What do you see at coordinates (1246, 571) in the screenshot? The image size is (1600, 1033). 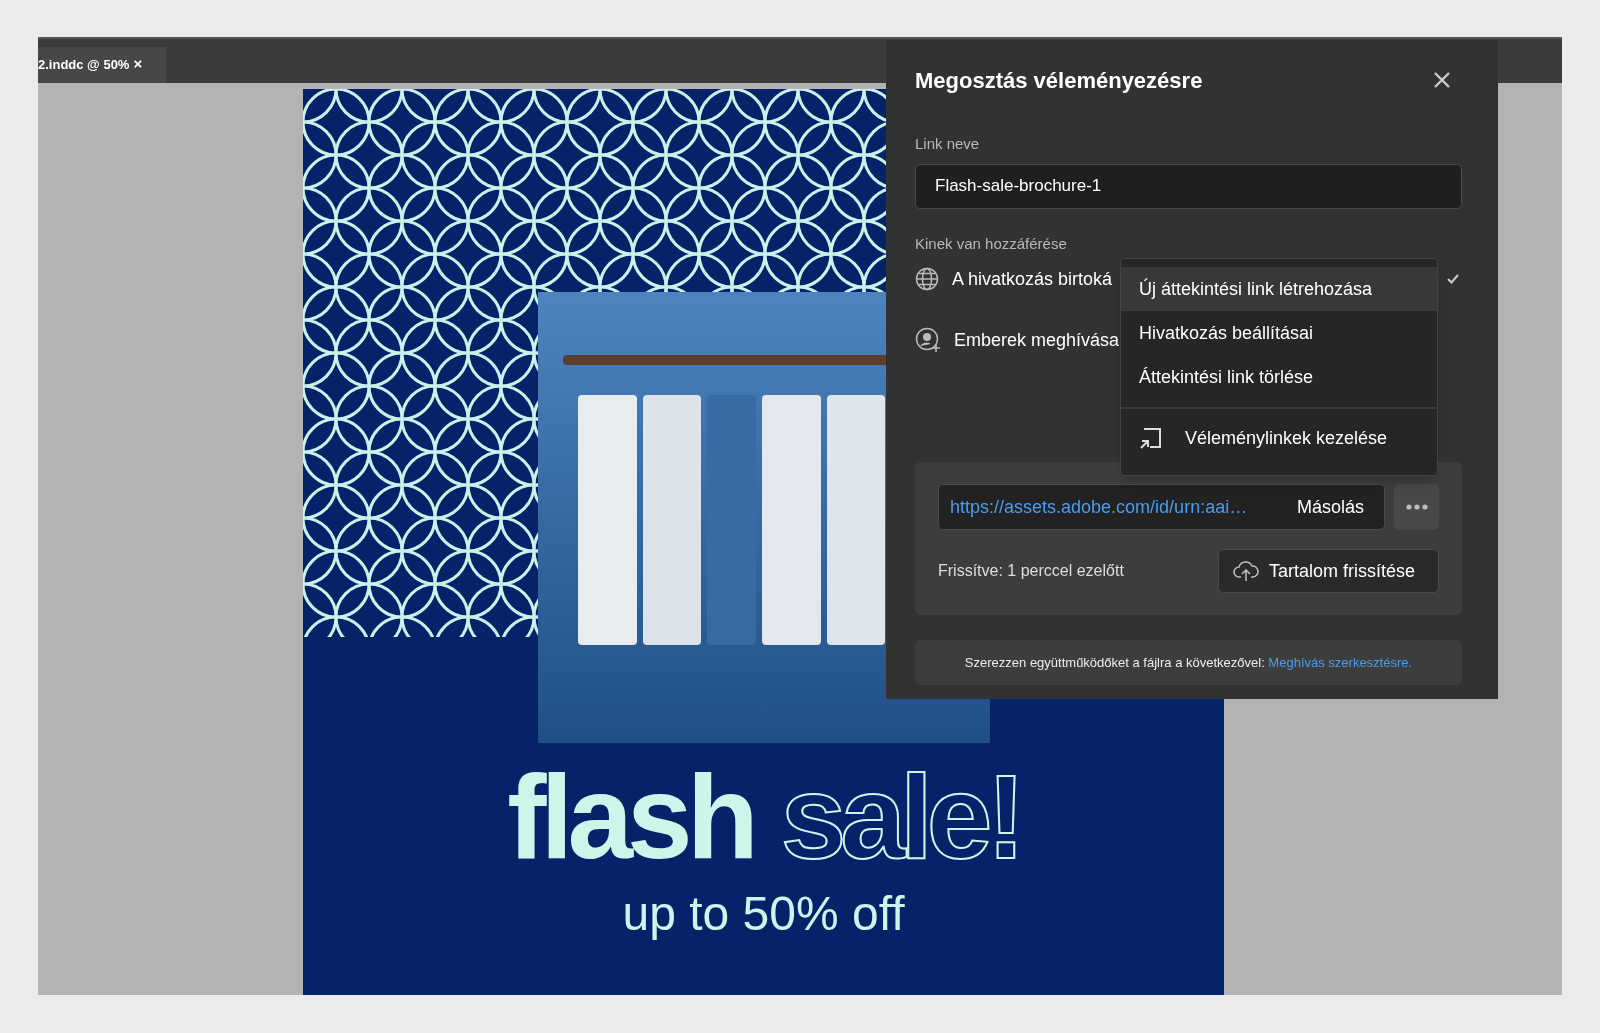 I see `cloud-upload-icon` at bounding box center [1246, 571].